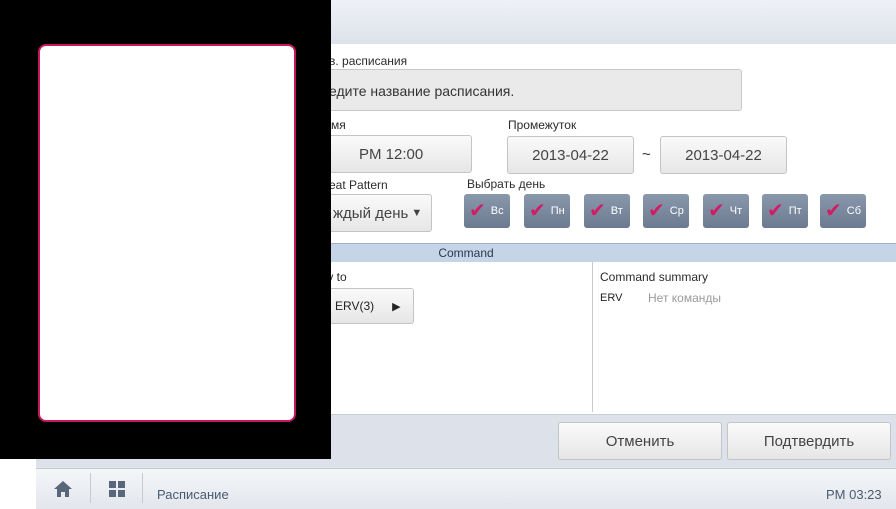 This screenshot has width=896, height=509. What do you see at coordinates (666, 211) in the screenshot?
I see `day-toggle-wed: ✔ Ср` at bounding box center [666, 211].